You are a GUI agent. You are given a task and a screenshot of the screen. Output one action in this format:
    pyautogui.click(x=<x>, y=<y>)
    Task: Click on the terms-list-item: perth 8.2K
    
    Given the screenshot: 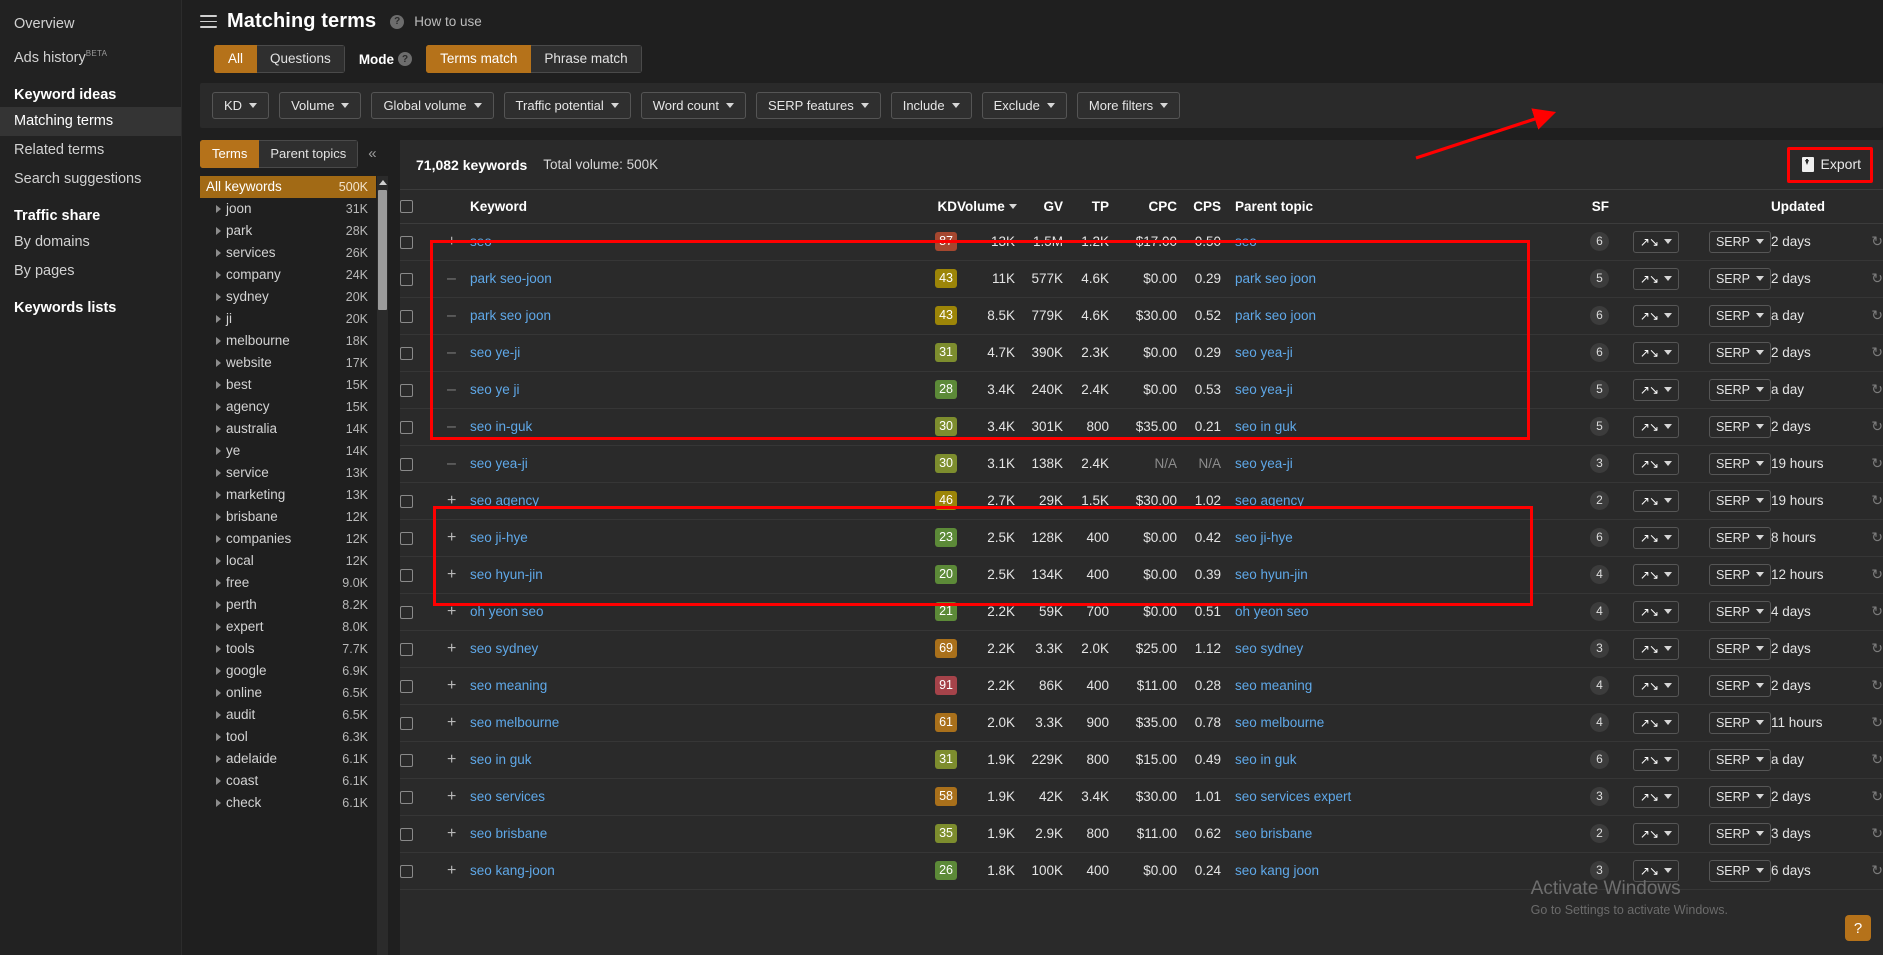 What is the action you would take?
    pyautogui.click(x=288, y=605)
    